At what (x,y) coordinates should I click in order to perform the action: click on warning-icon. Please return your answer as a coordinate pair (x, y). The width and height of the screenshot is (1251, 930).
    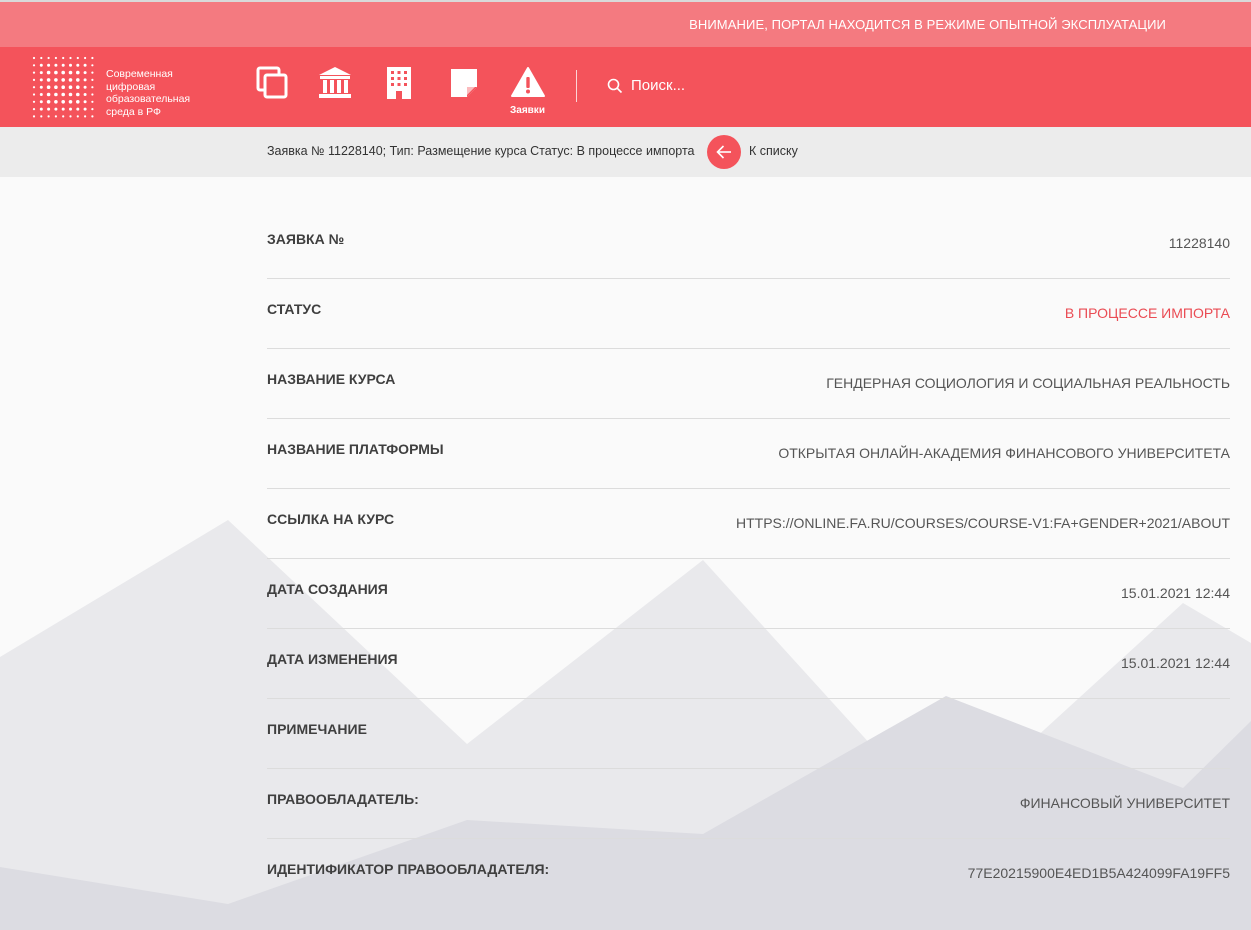
    Looking at the image, I should click on (528, 83).